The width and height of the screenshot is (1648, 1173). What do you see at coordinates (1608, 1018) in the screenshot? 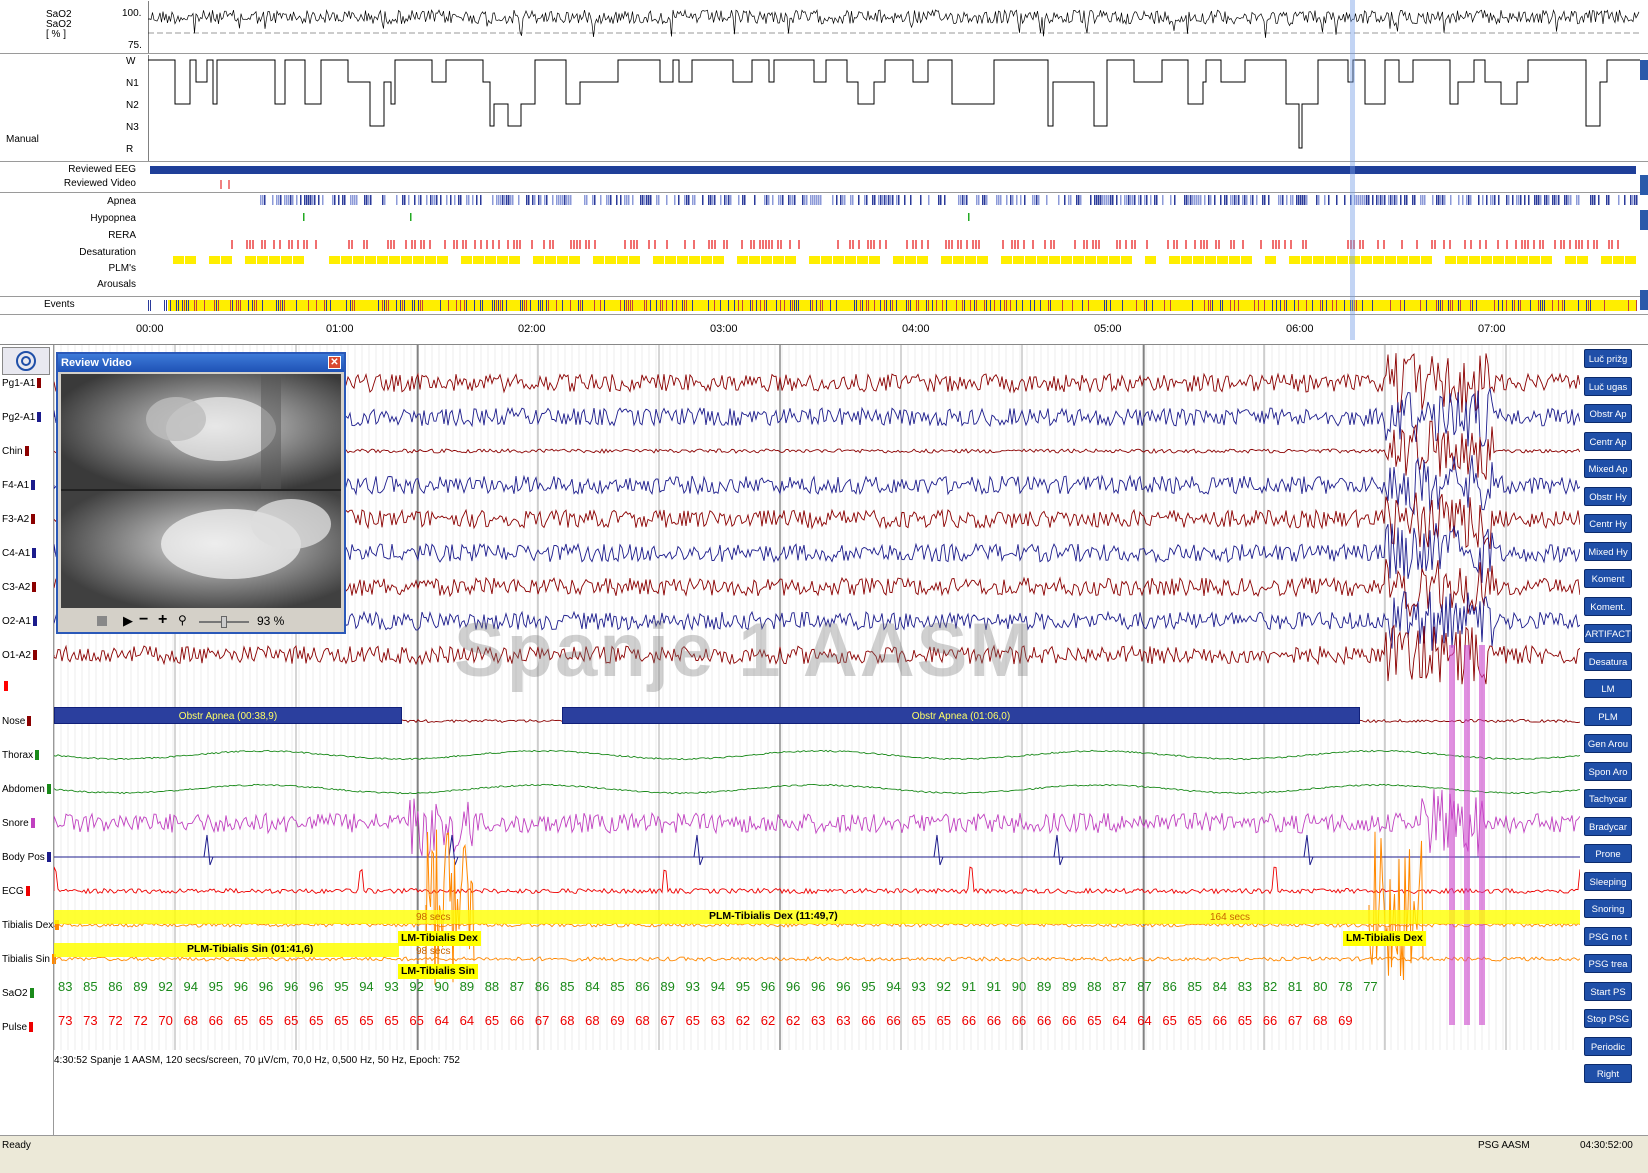
I see `event-button: Stop PSG` at bounding box center [1608, 1018].